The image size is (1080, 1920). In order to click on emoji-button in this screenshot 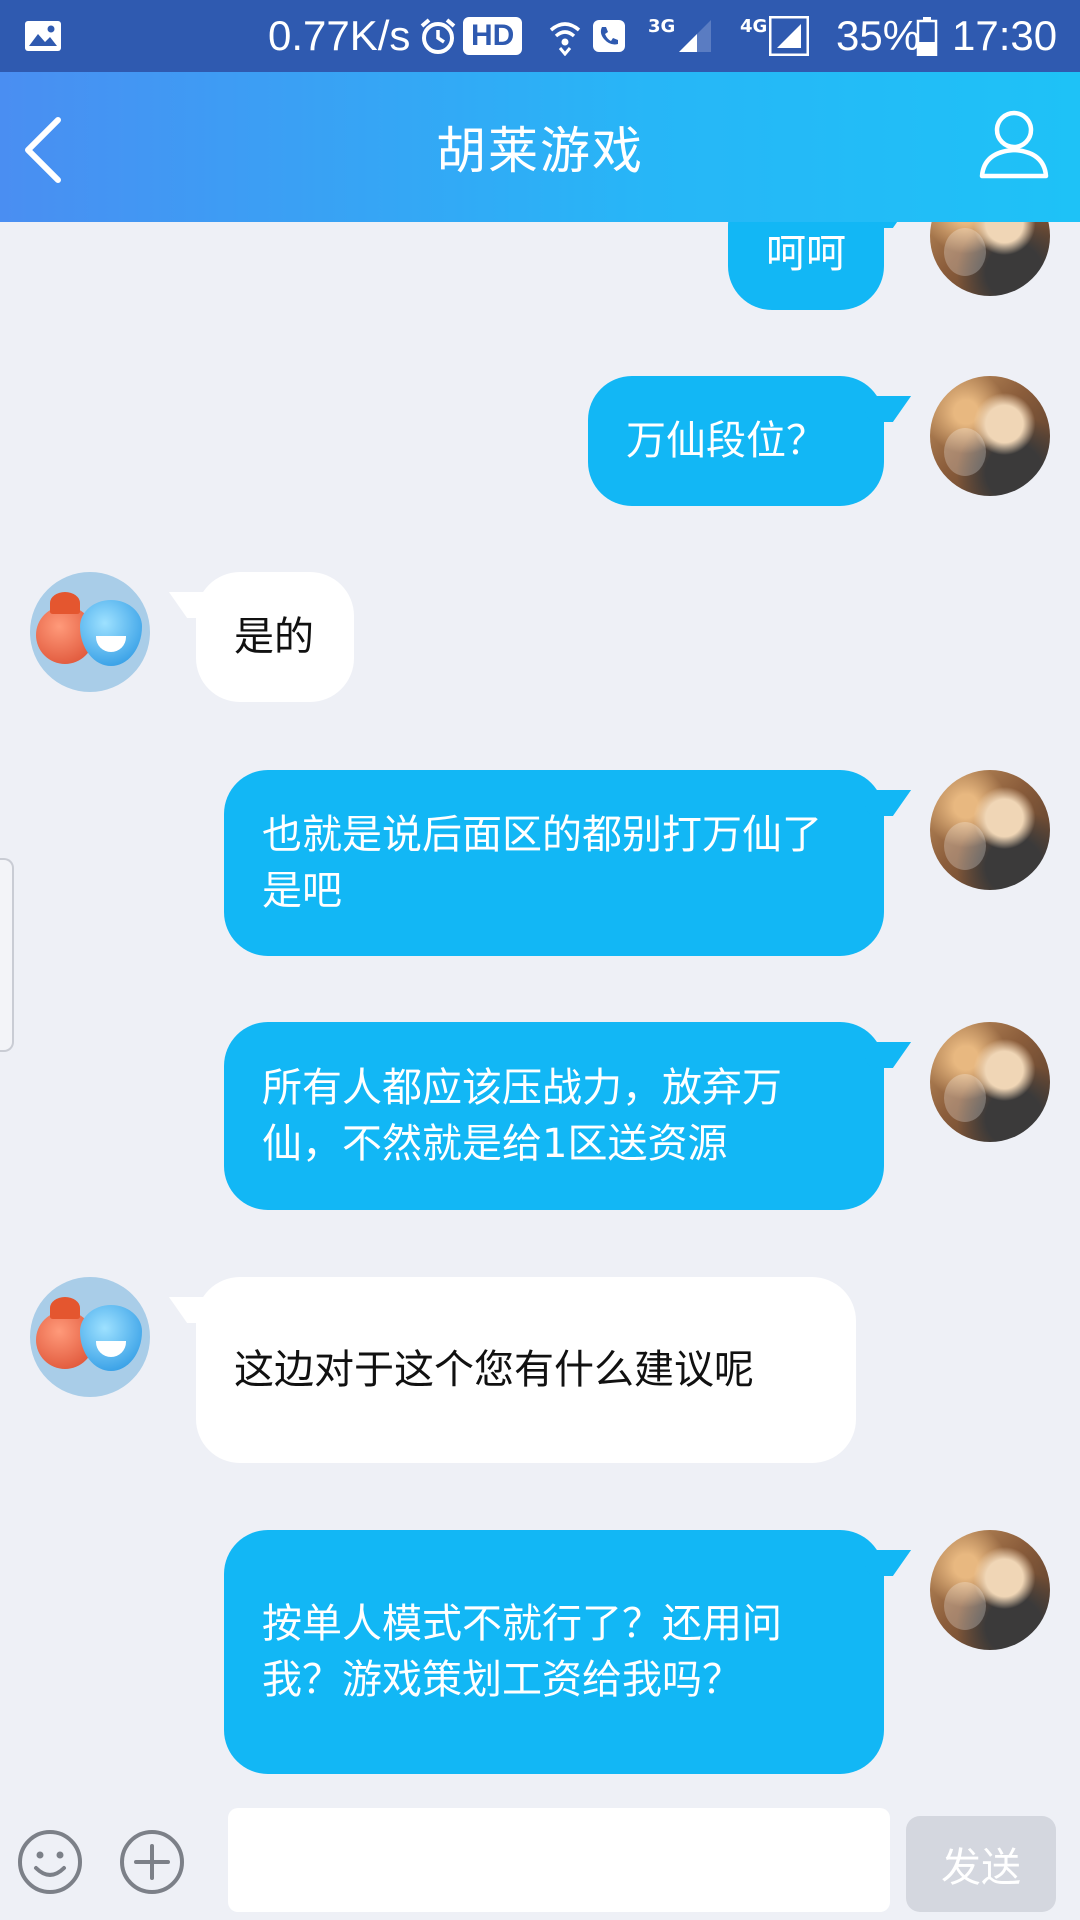, I will do `click(50, 1862)`.